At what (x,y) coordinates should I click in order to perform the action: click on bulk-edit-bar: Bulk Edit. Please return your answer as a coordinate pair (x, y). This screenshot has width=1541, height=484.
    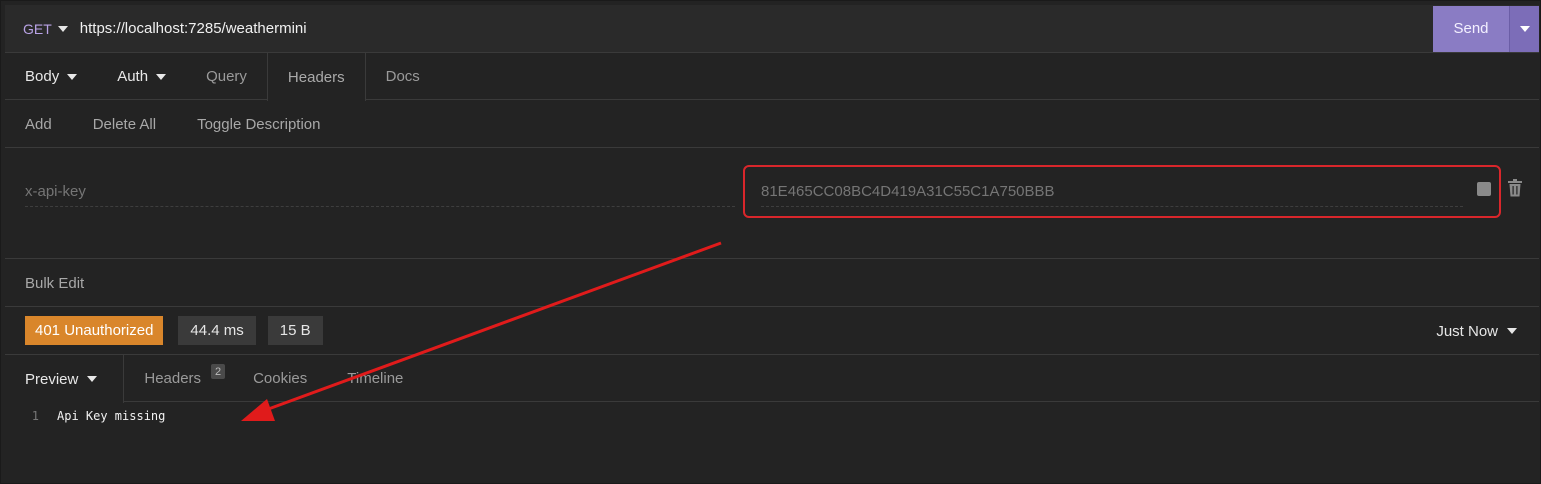
    Looking at the image, I should click on (772, 283).